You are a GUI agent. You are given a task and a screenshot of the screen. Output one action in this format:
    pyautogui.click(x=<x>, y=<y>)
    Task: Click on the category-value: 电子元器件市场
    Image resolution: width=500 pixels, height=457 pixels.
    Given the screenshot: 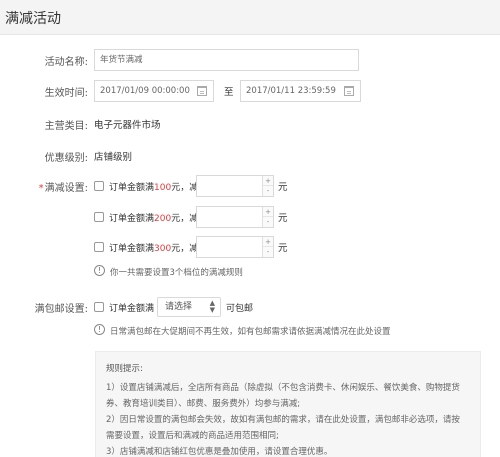 What is the action you would take?
    pyautogui.click(x=127, y=125)
    